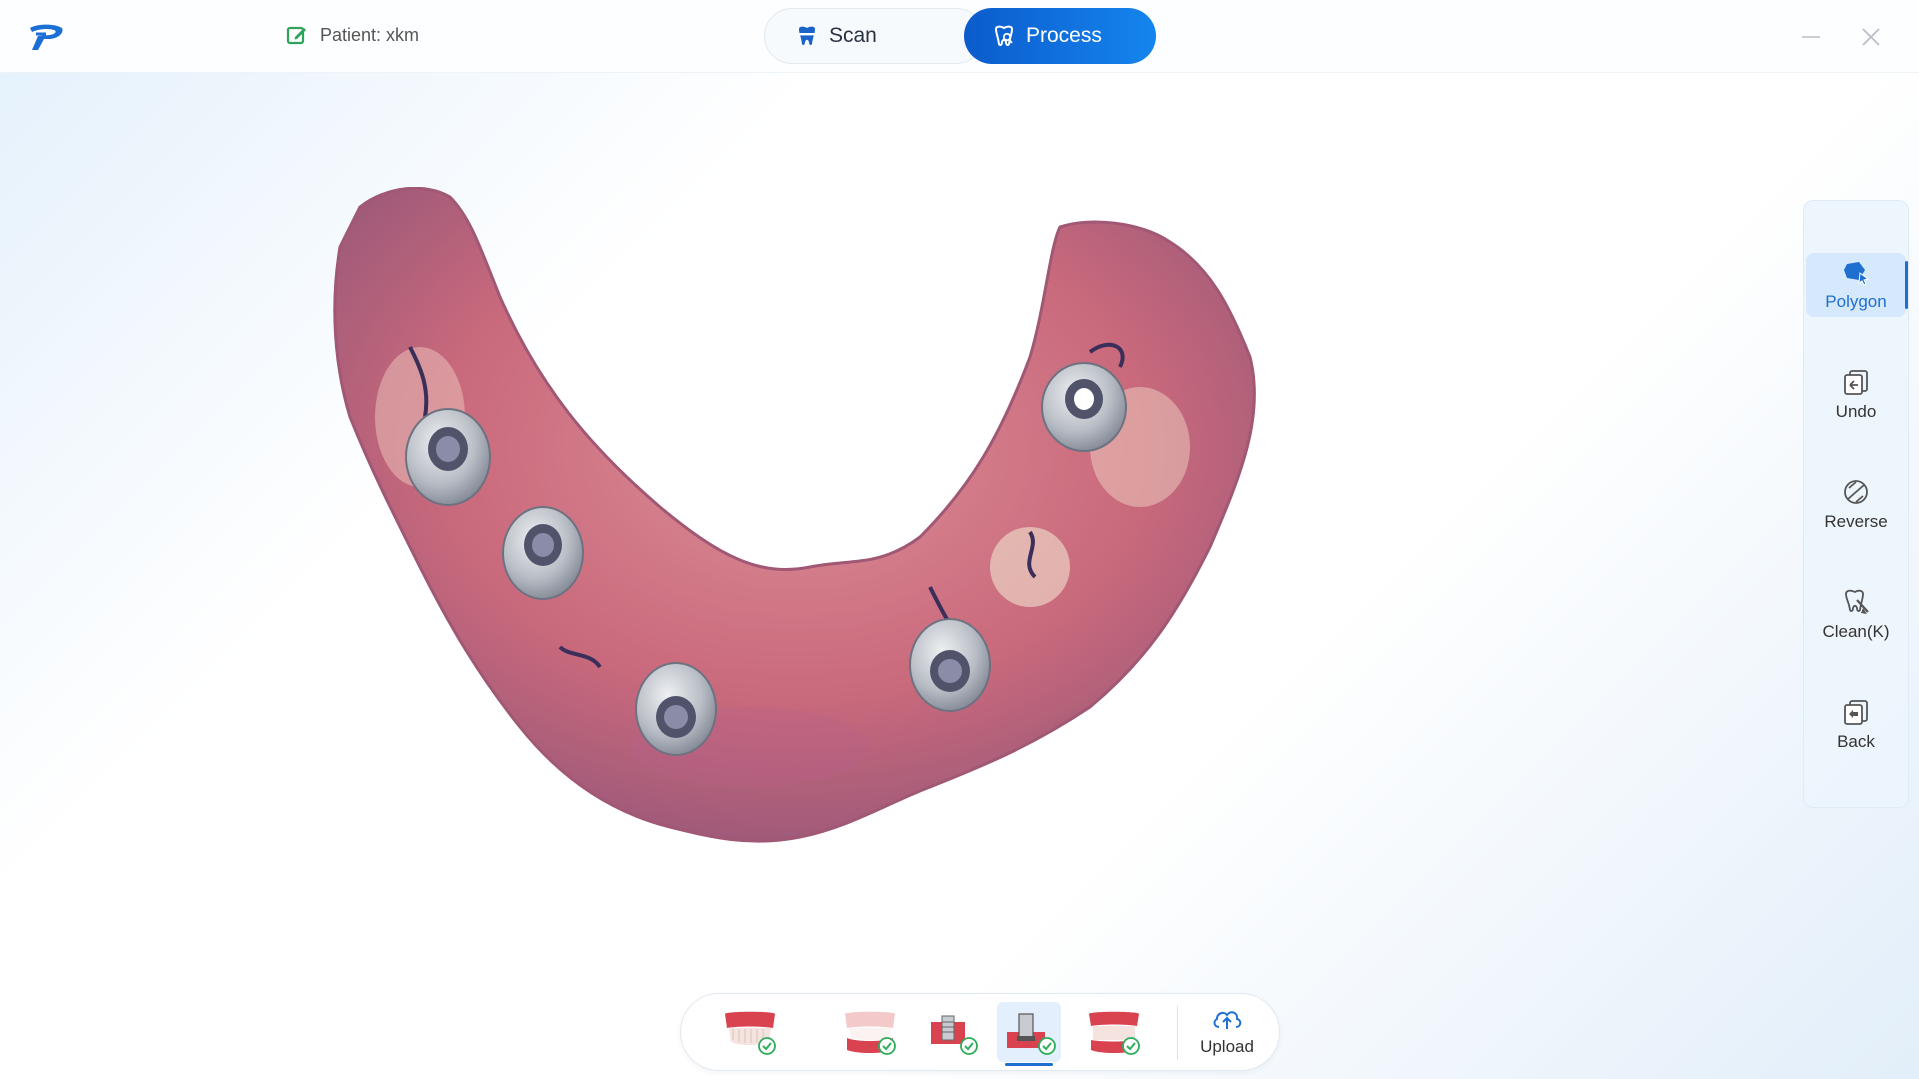 This screenshot has width=1919, height=1079. I want to click on step-scanbody-lower, so click(1029, 1034).